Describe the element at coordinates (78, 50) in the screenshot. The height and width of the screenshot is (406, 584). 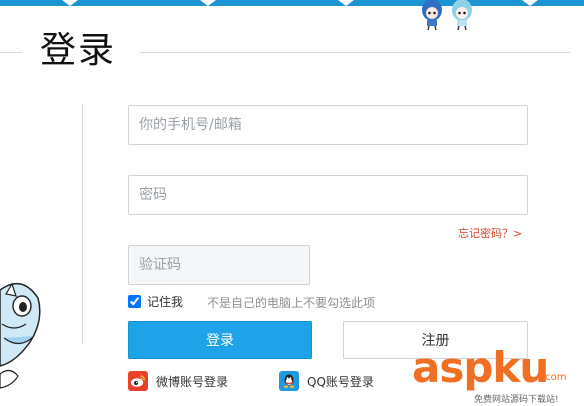
I see `page-title: 登录` at that location.